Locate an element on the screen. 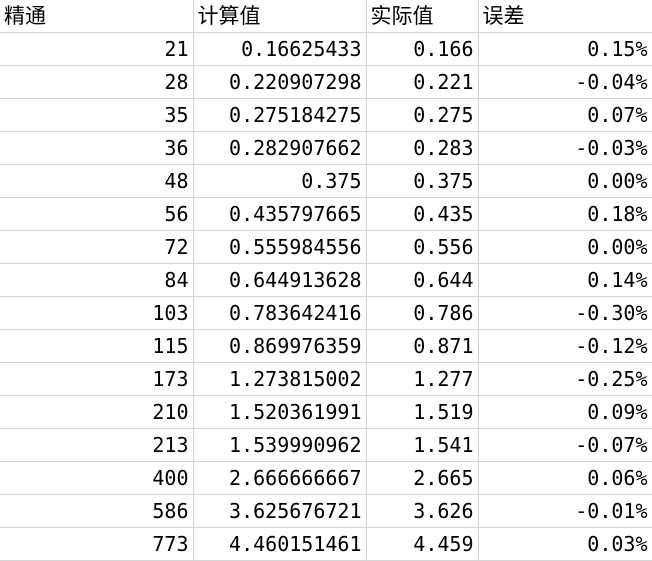  error-cell: 0.07% is located at coordinates (565, 115).